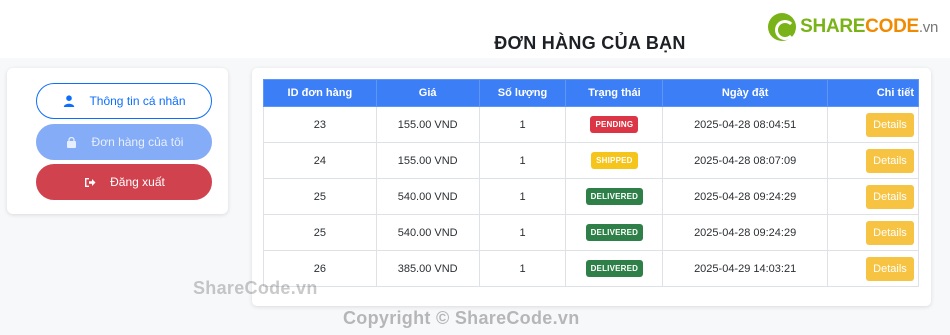  I want to click on sign-out-icon, so click(90, 182).